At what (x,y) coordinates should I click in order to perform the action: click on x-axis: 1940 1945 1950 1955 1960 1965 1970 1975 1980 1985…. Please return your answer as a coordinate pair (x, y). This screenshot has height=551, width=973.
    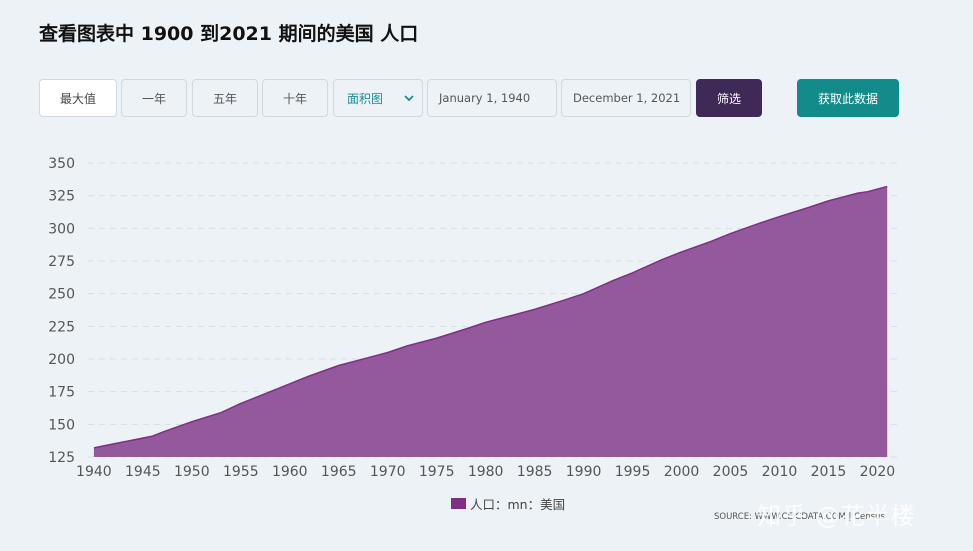
    Looking at the image, I should click on (485, 472).